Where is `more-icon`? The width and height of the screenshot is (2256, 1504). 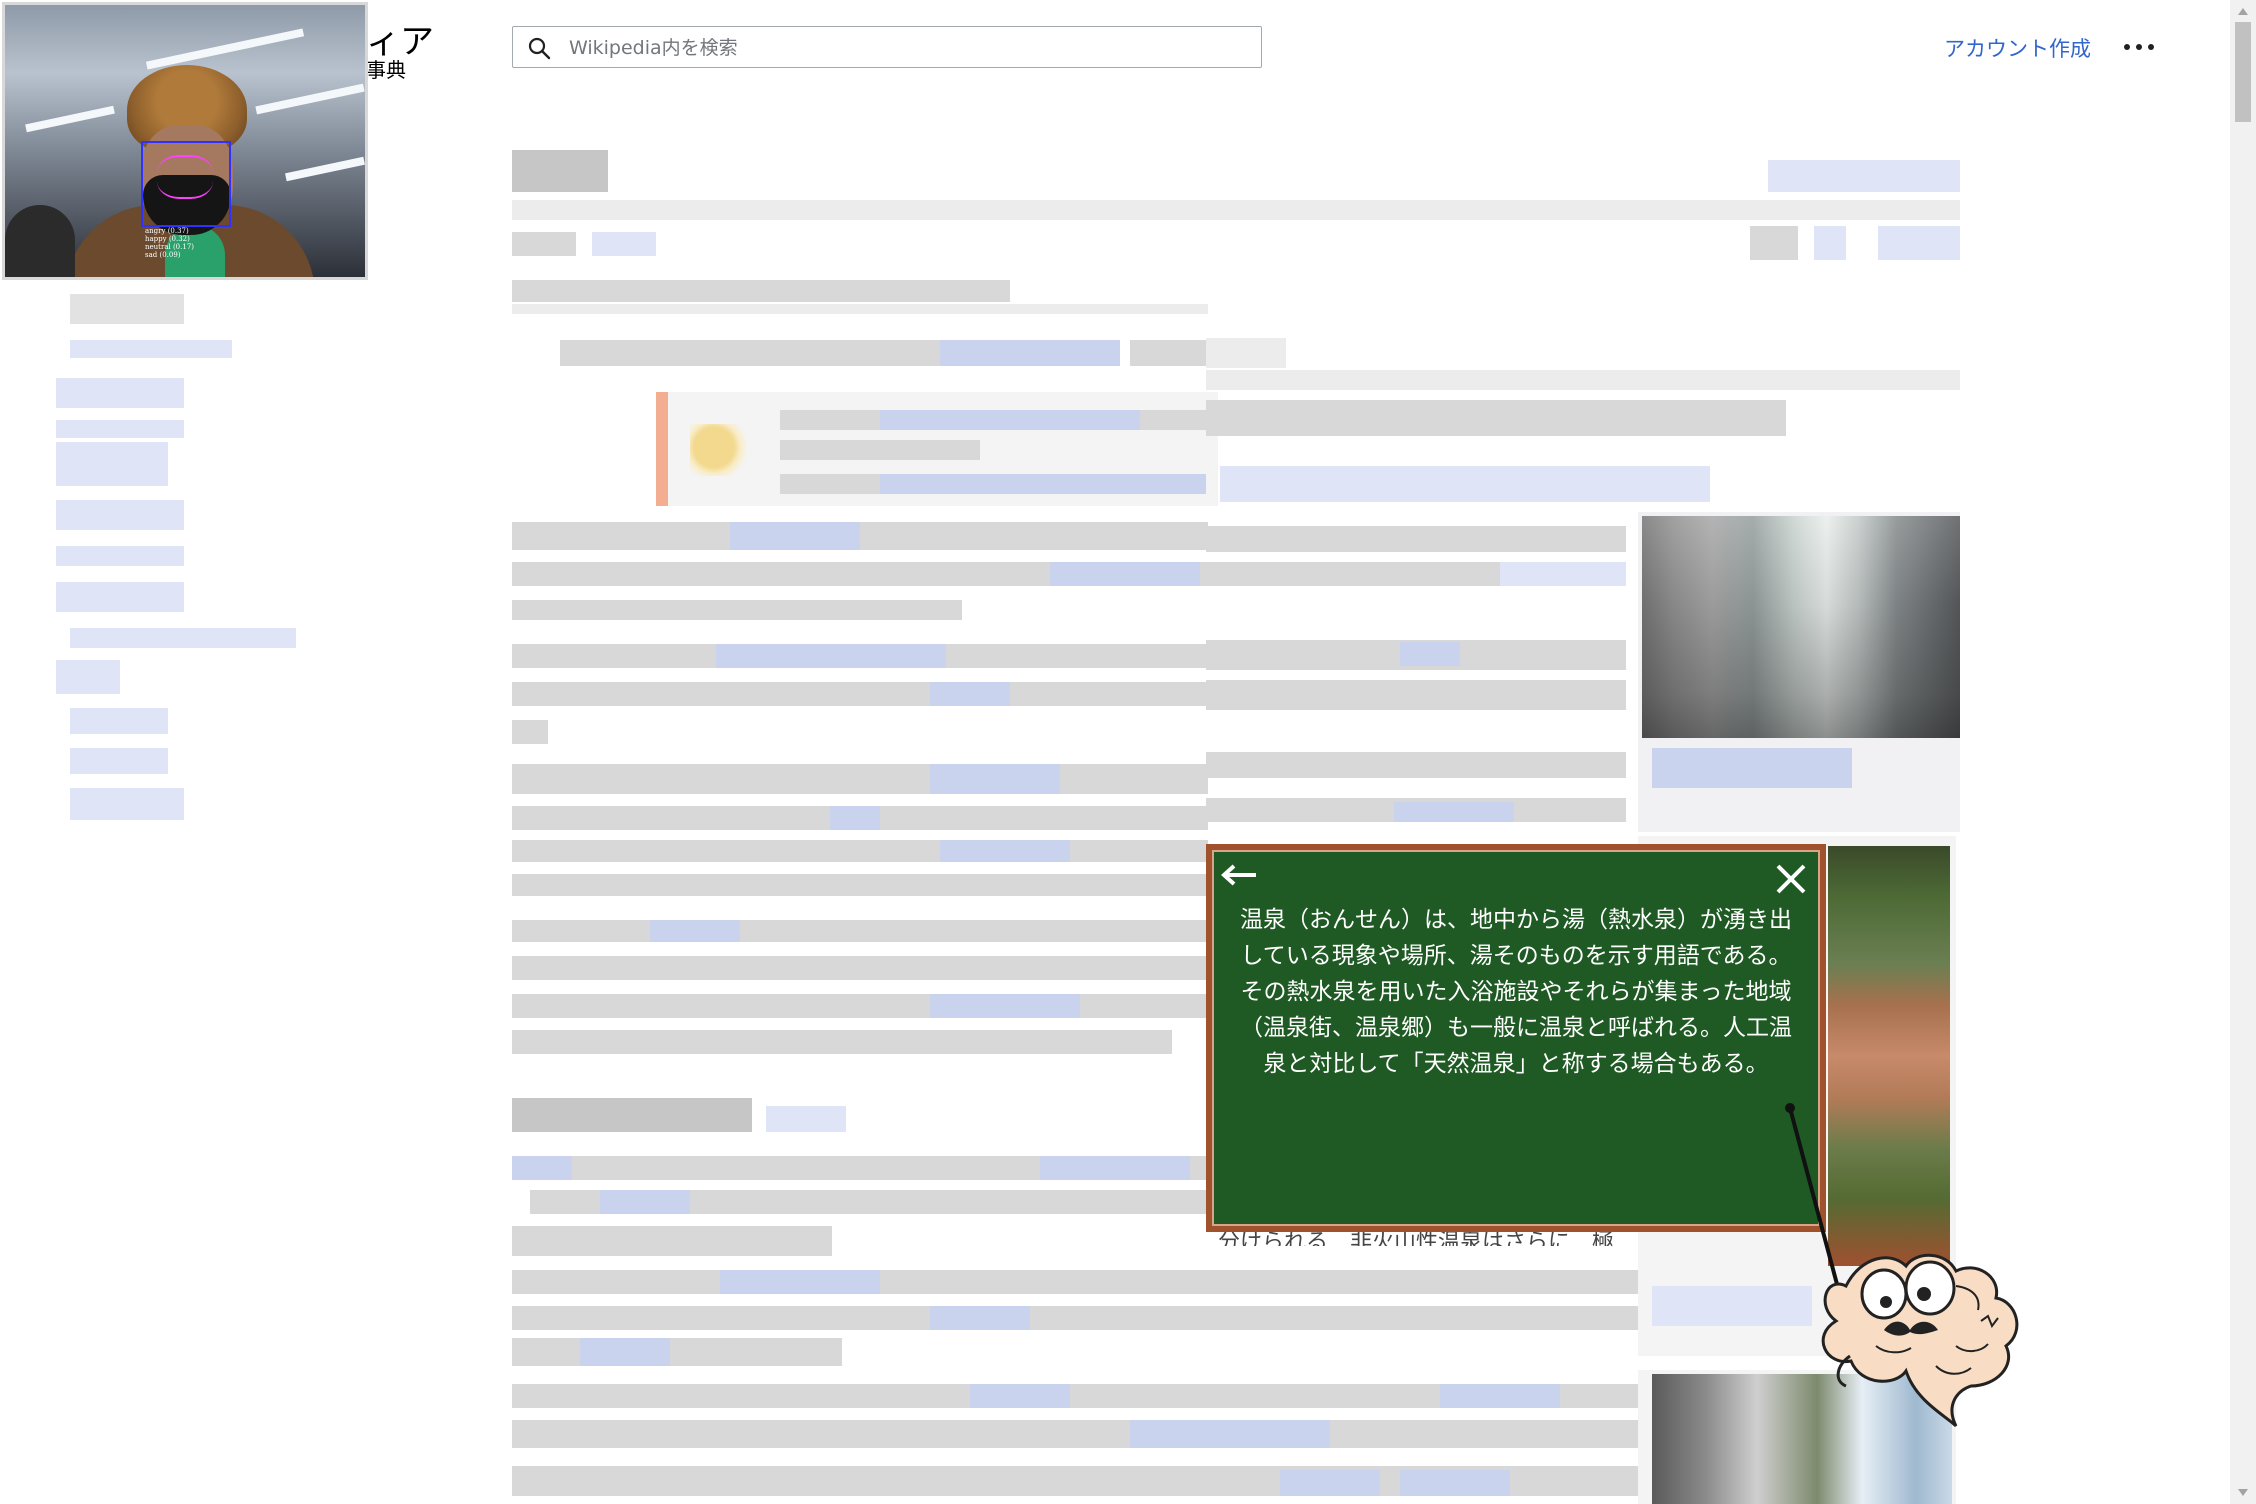
more-icon is located at coordinates (2139, 46).